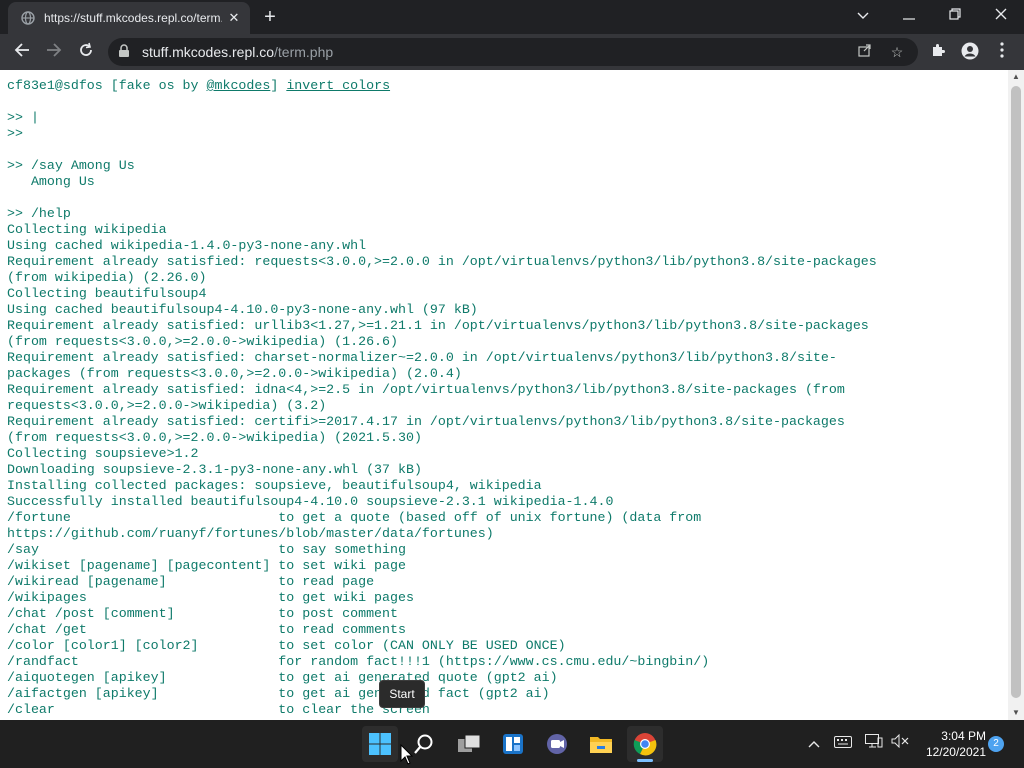 The height and width of the screenshot is (768, 1024). I want to click on widgets-button, so click(513, 744).